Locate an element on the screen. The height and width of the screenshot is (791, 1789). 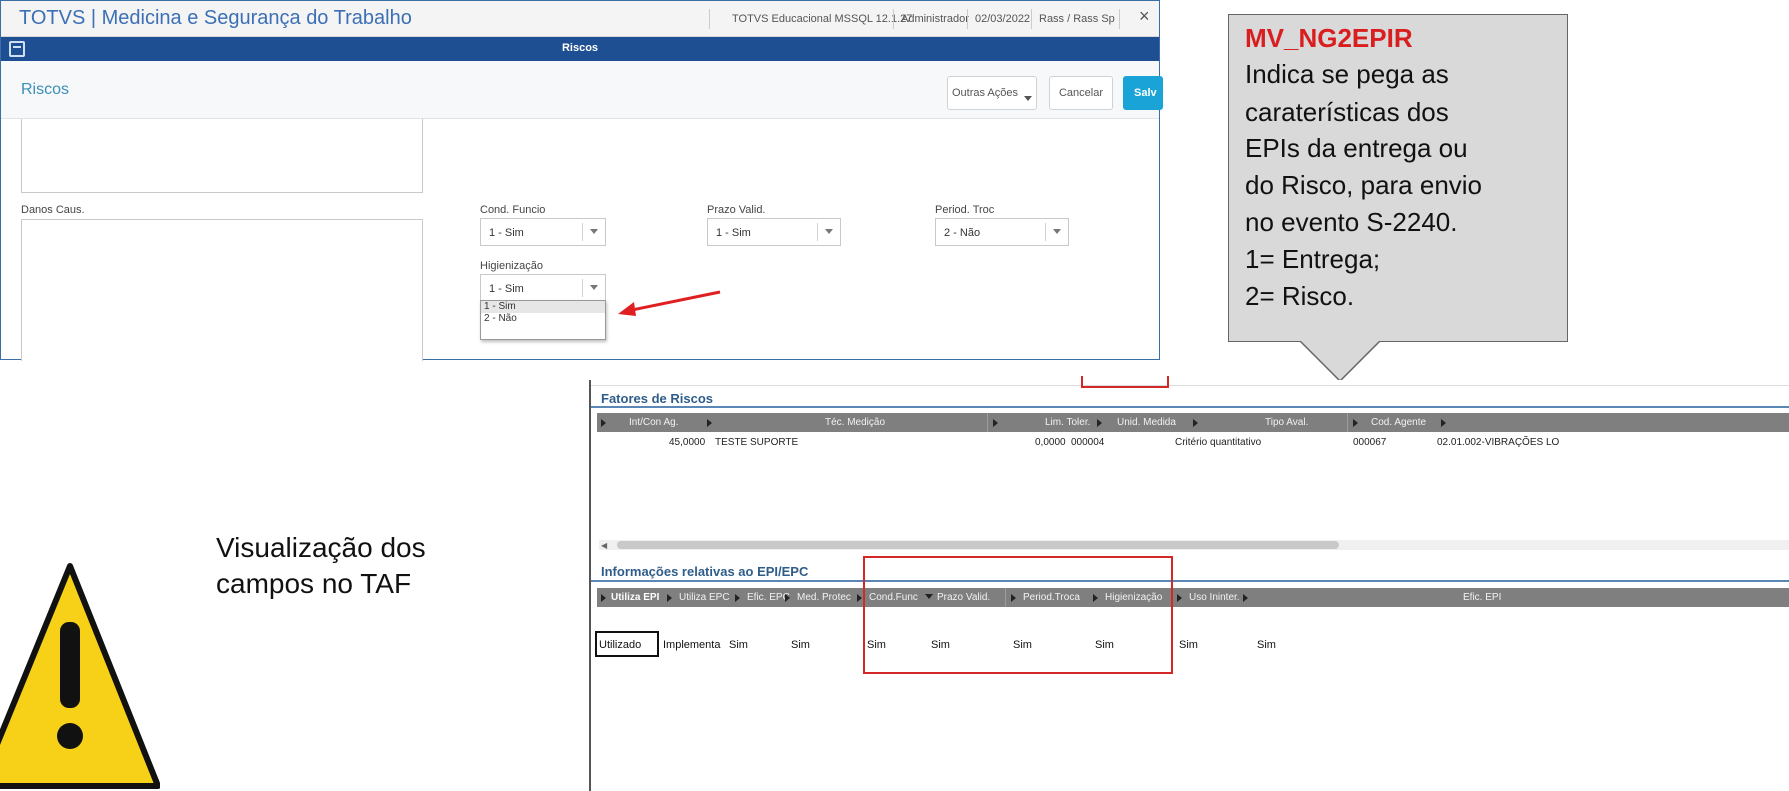
column-header: Efic. EPI is located at coordinates (1482, 597).